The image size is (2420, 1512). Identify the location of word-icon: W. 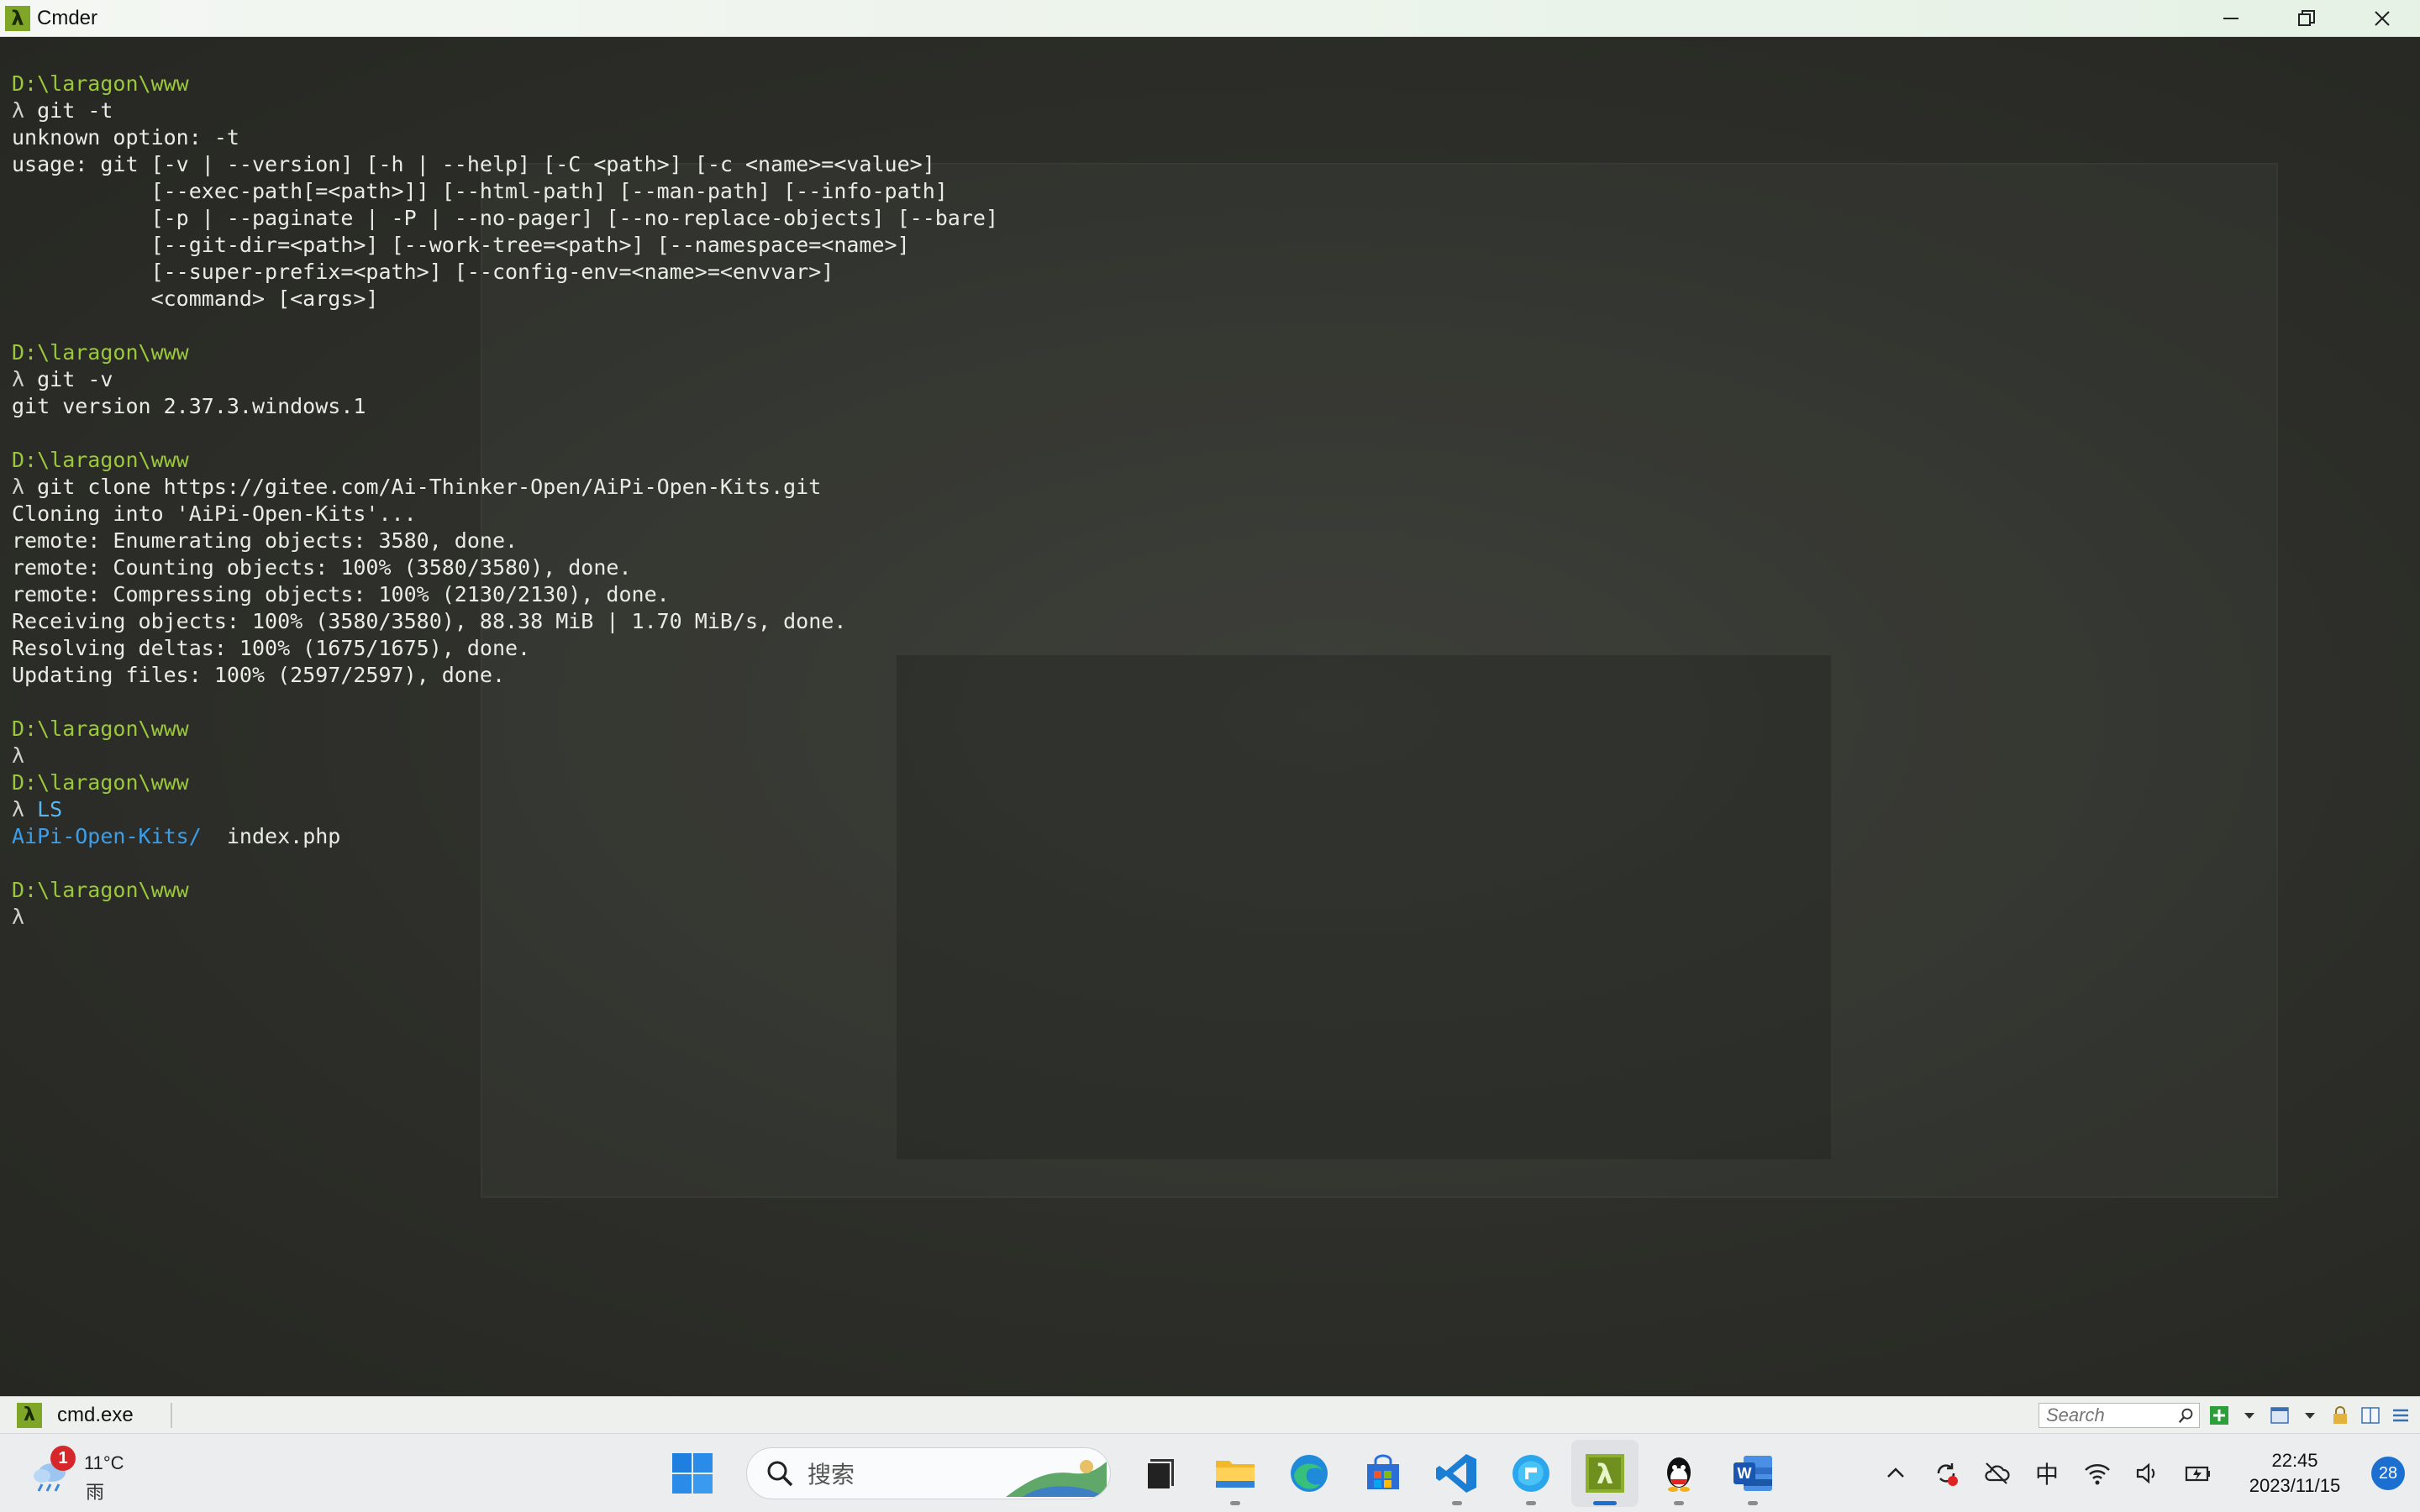
(1752, 1473).